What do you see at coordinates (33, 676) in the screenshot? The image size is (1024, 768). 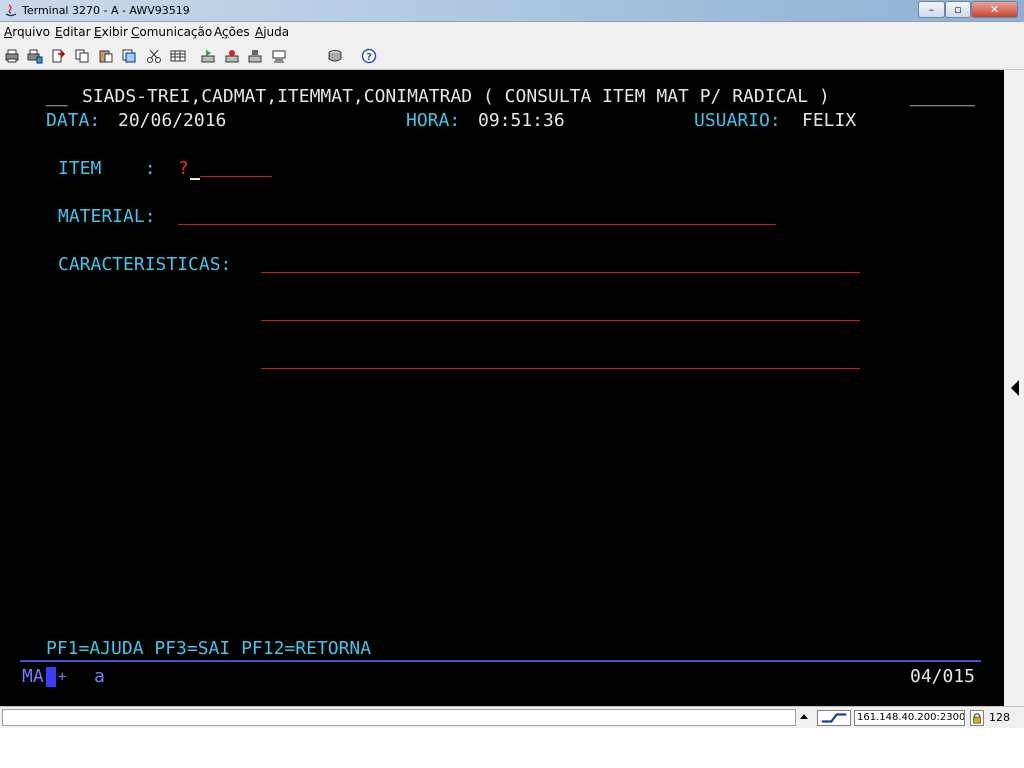 I see `oia-mode: MA` at bounding box center [33, 676].